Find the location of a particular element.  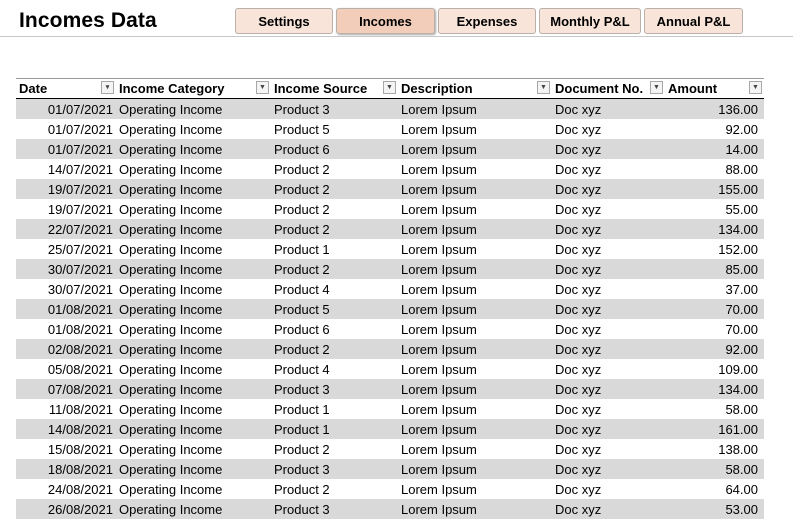

cell-date: 14/07/2021 is located at coordinates (66, 169).